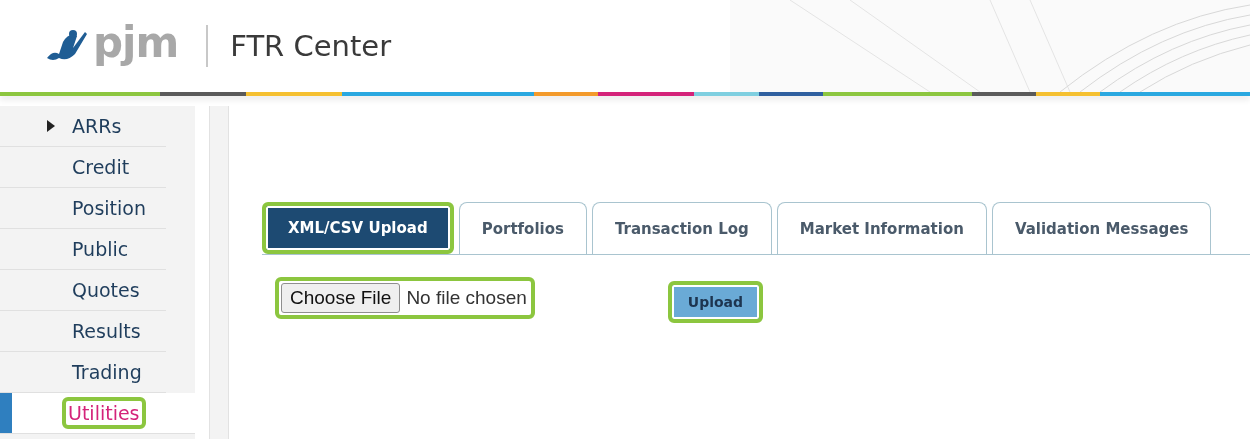  Describe the element at coordinates (101, 167) in the screenshot. I see `sidebar-item: Credit` at that location.